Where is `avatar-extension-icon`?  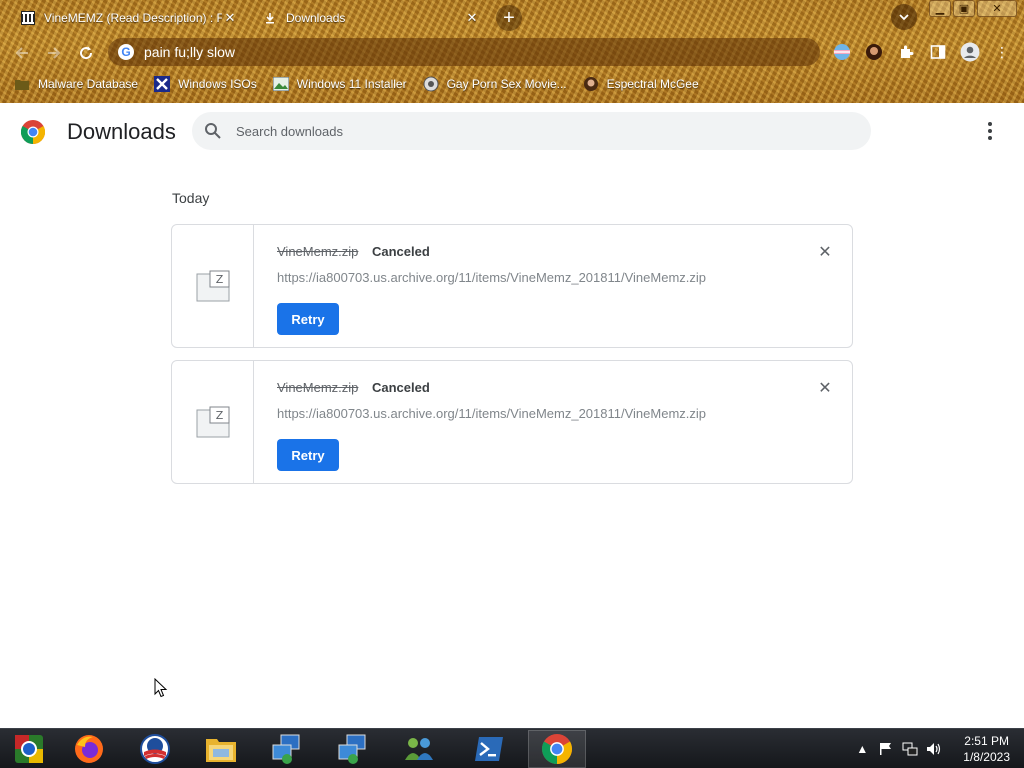 avatar-extension-icon is located at coordinates (874, 52).